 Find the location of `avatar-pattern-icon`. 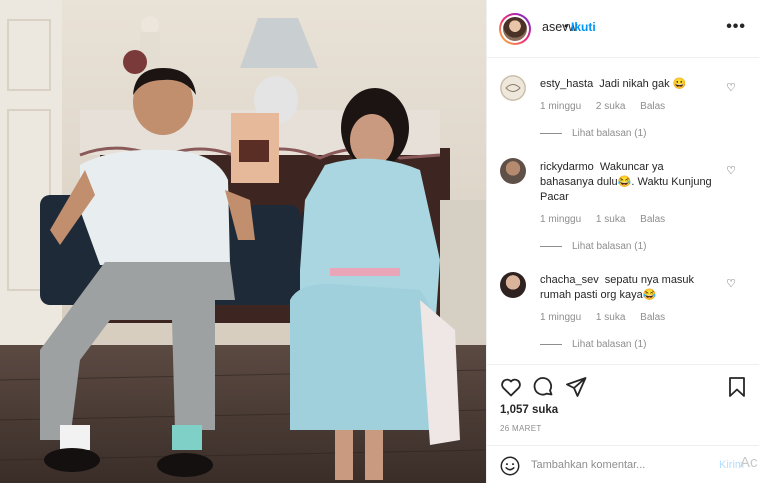

avatar-pattern-icon is located at coordinates (513, 88).